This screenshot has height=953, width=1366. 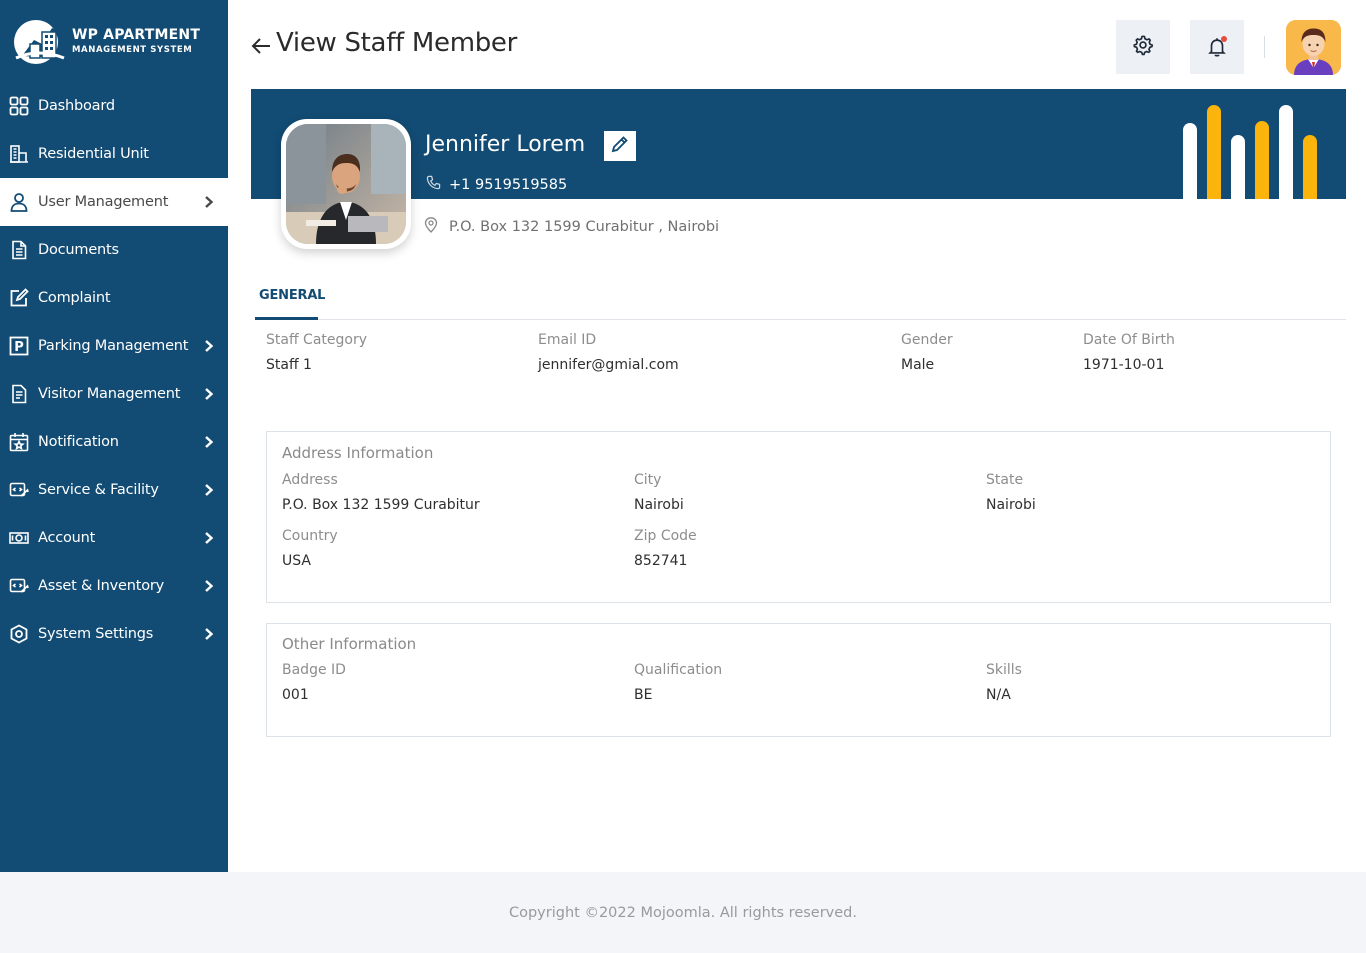 I want to click on sidebar-item-user-management: User Management, so click(x=114, y=202).